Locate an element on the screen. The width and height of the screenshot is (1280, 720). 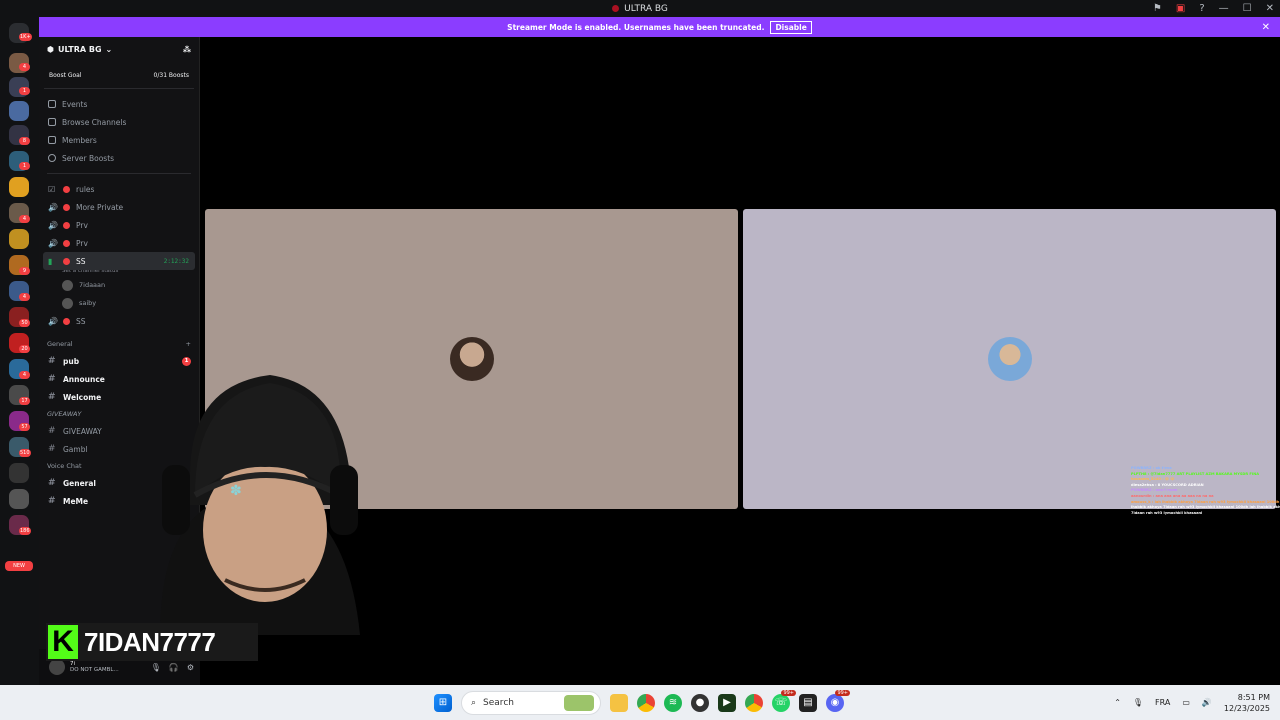
channel-name: Welcome is located at coordinates (82, 397).